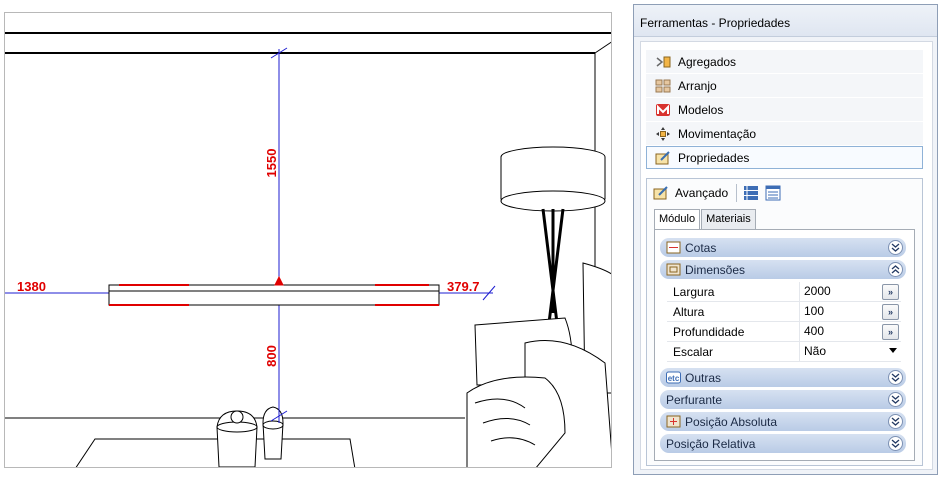  What do you see at coordinates (701, 247) in the screenshot?
I see `group-label: Cotas` at bounding box center [701, 247].